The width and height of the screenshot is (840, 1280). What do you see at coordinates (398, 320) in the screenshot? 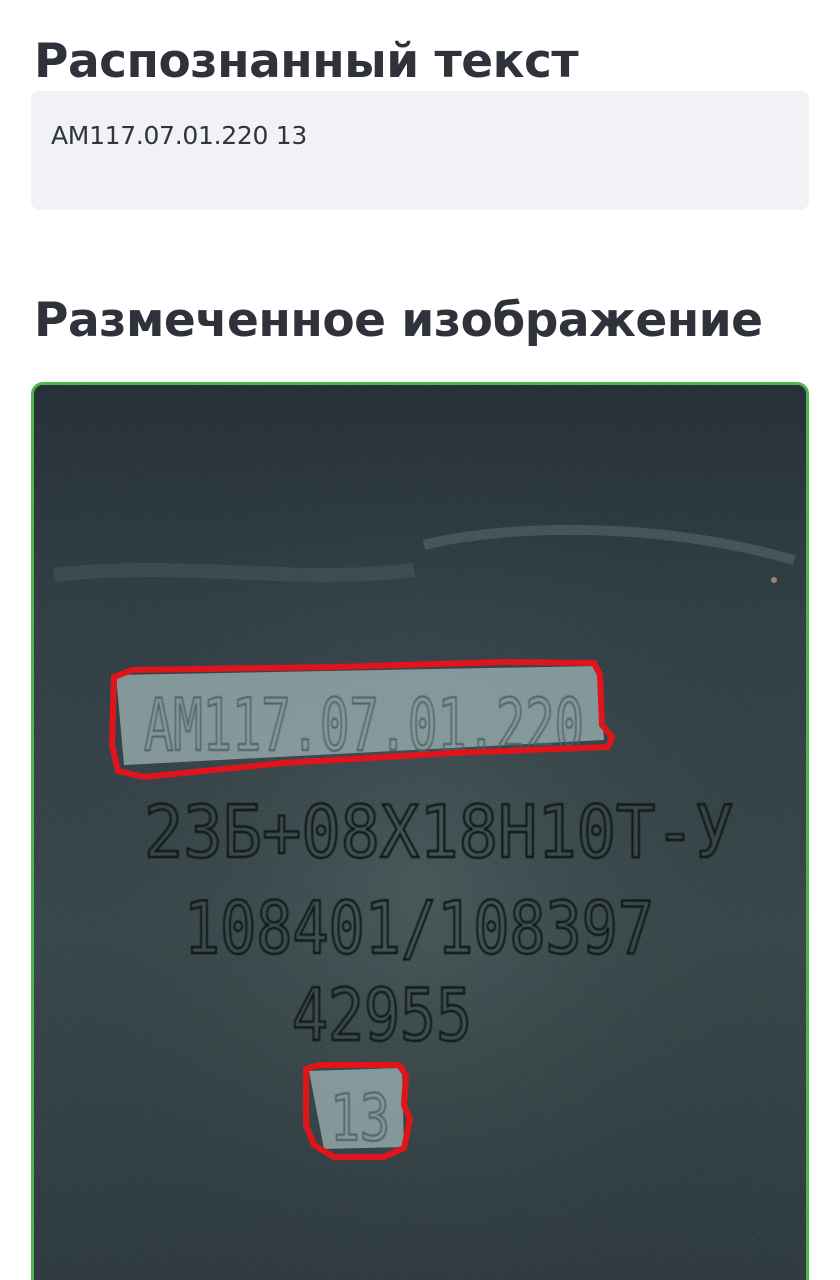
I see `marked-image-heading: Размеченное изображение` at bounding box center [398, 320].